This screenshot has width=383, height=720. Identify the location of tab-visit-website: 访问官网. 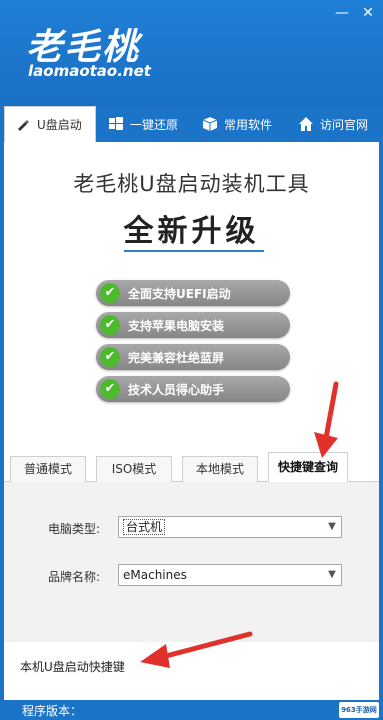
(340, 124).